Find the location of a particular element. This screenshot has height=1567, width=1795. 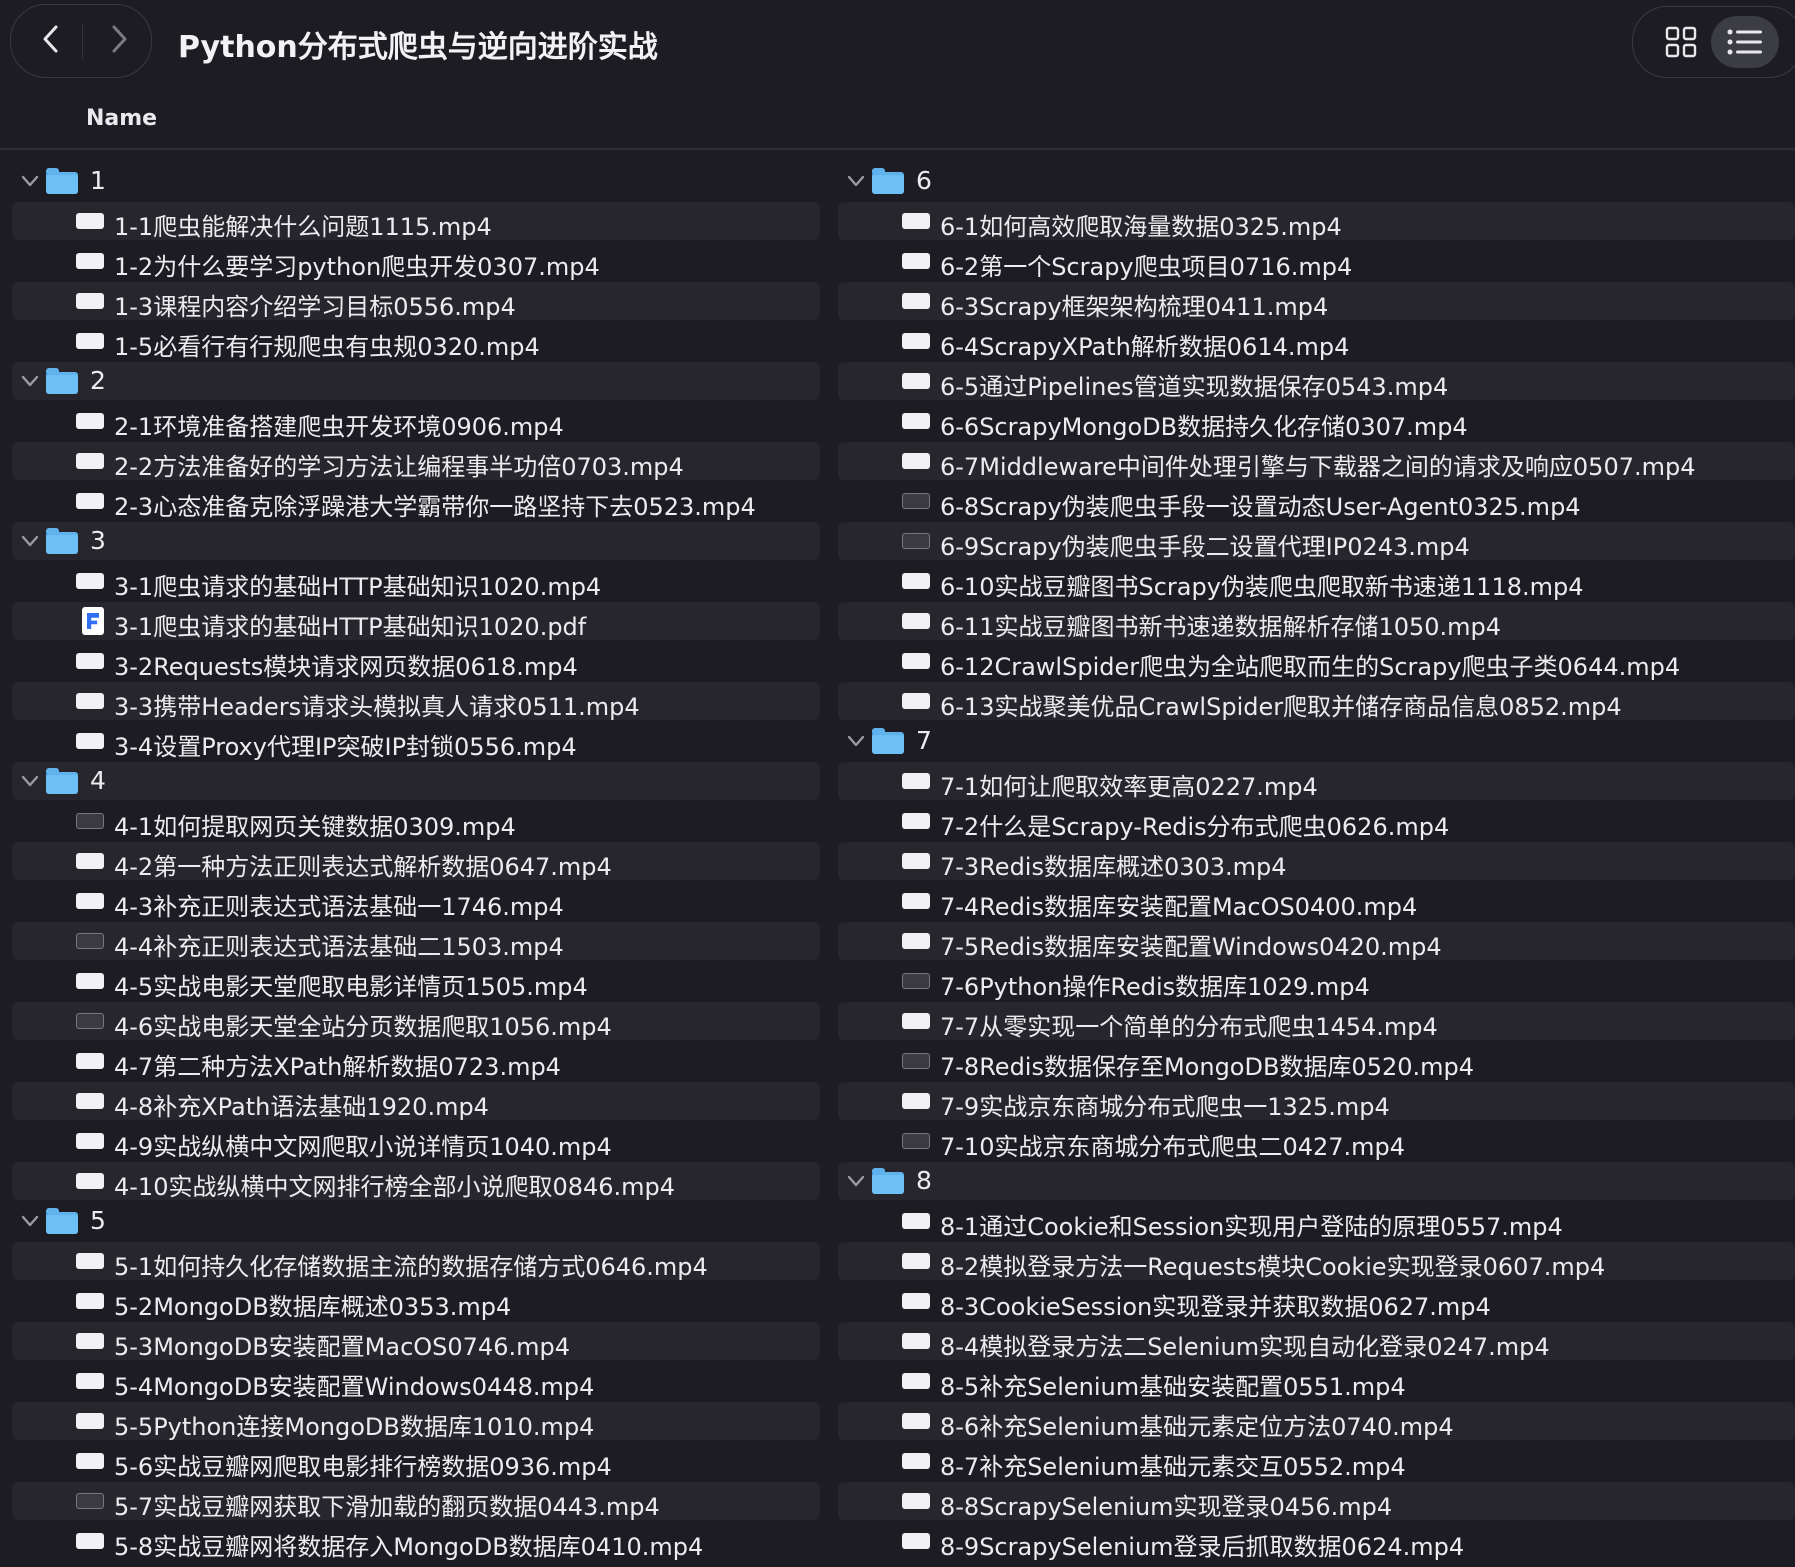

file-name: 4-1如何提取网页关键数据0309.mp4 is located at coordinates (315, 826).